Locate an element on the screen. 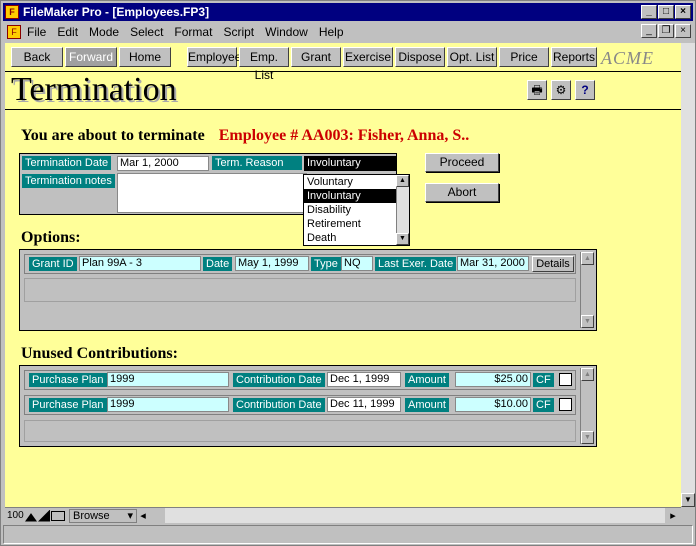 The height and width of the screenshot is (546, 696). document-icon: F is located at coordinates (14, 31).